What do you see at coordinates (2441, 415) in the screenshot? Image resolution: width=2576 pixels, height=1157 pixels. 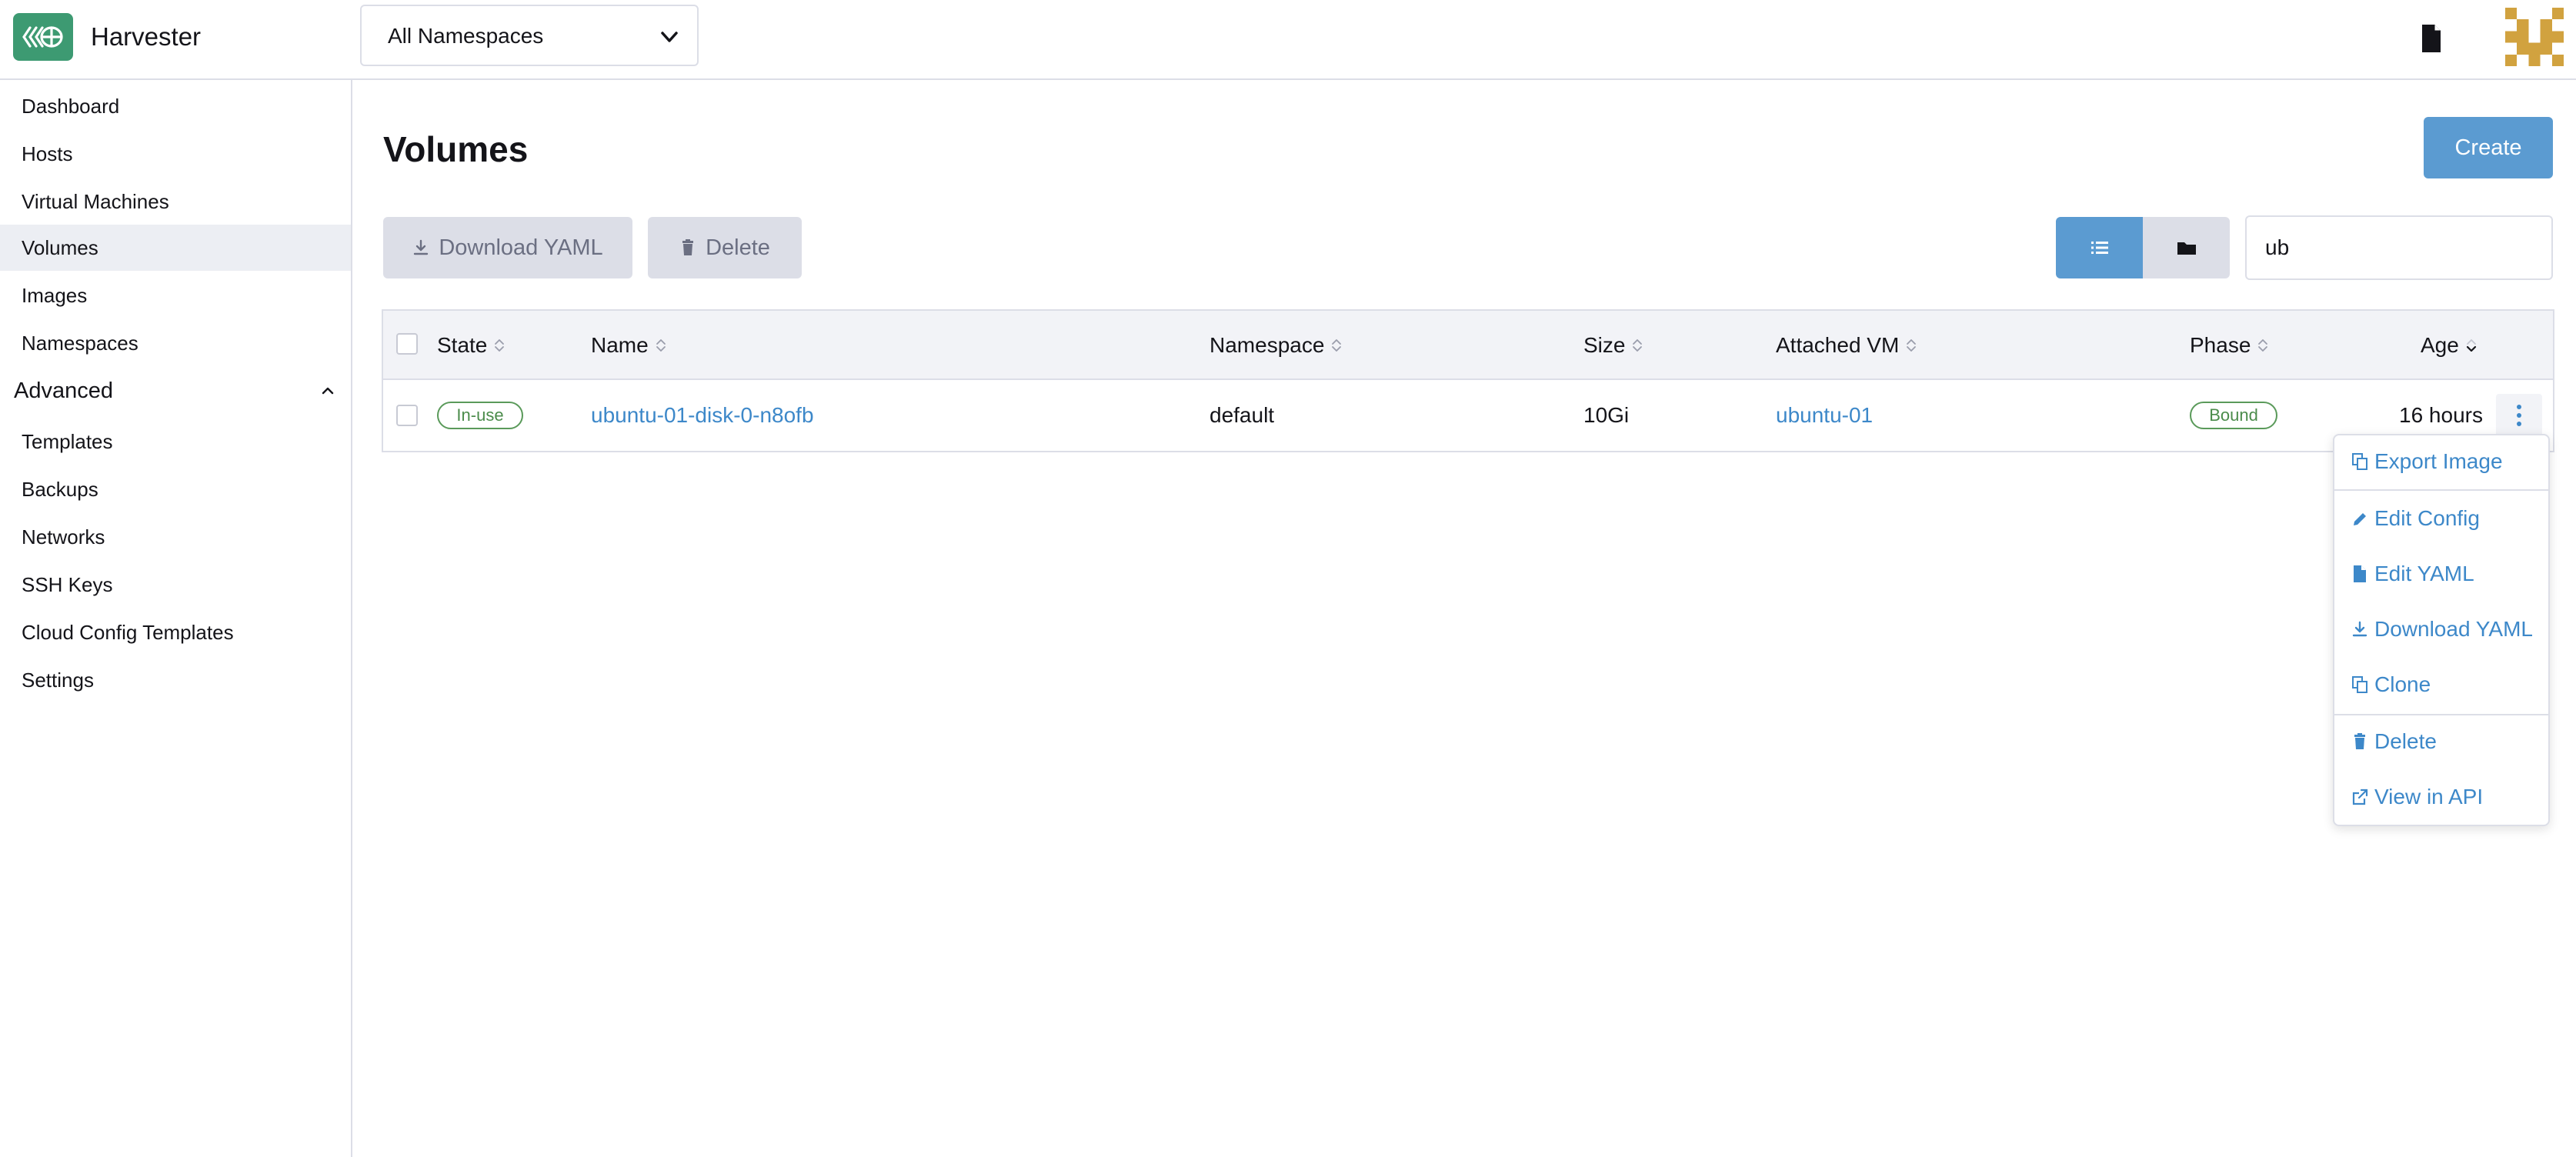 I see `age-cell: 16 hours` at bounding box center [2441, 415].